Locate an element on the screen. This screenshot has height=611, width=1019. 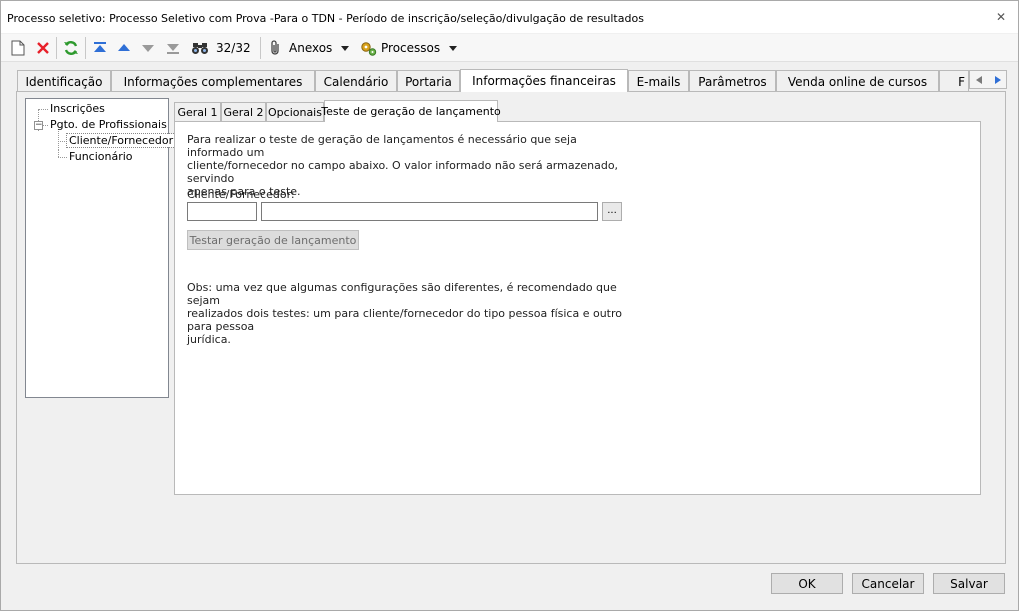
ok-button: OK is located at coordinates (807, 583).